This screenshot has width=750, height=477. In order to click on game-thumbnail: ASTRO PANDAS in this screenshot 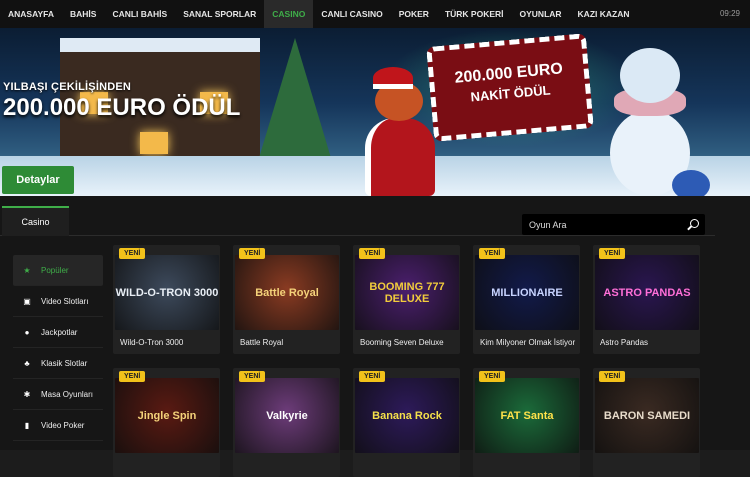, I will do `click(647, 292)`.